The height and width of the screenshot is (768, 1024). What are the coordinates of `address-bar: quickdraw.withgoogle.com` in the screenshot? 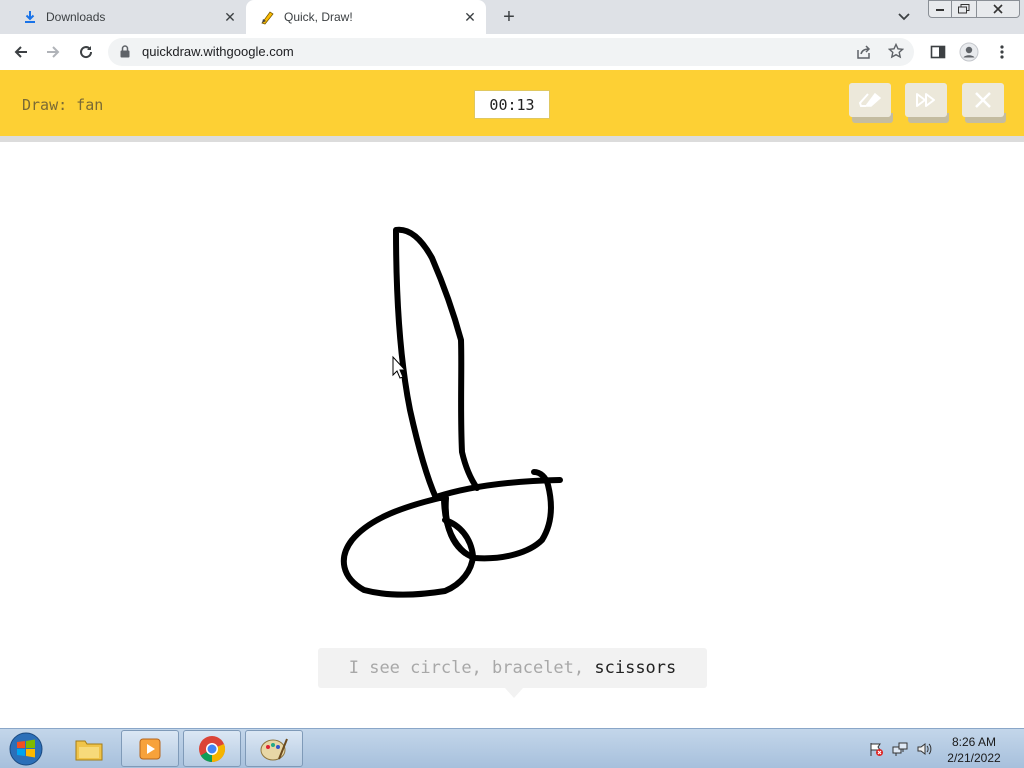 It's located at (511, 52).